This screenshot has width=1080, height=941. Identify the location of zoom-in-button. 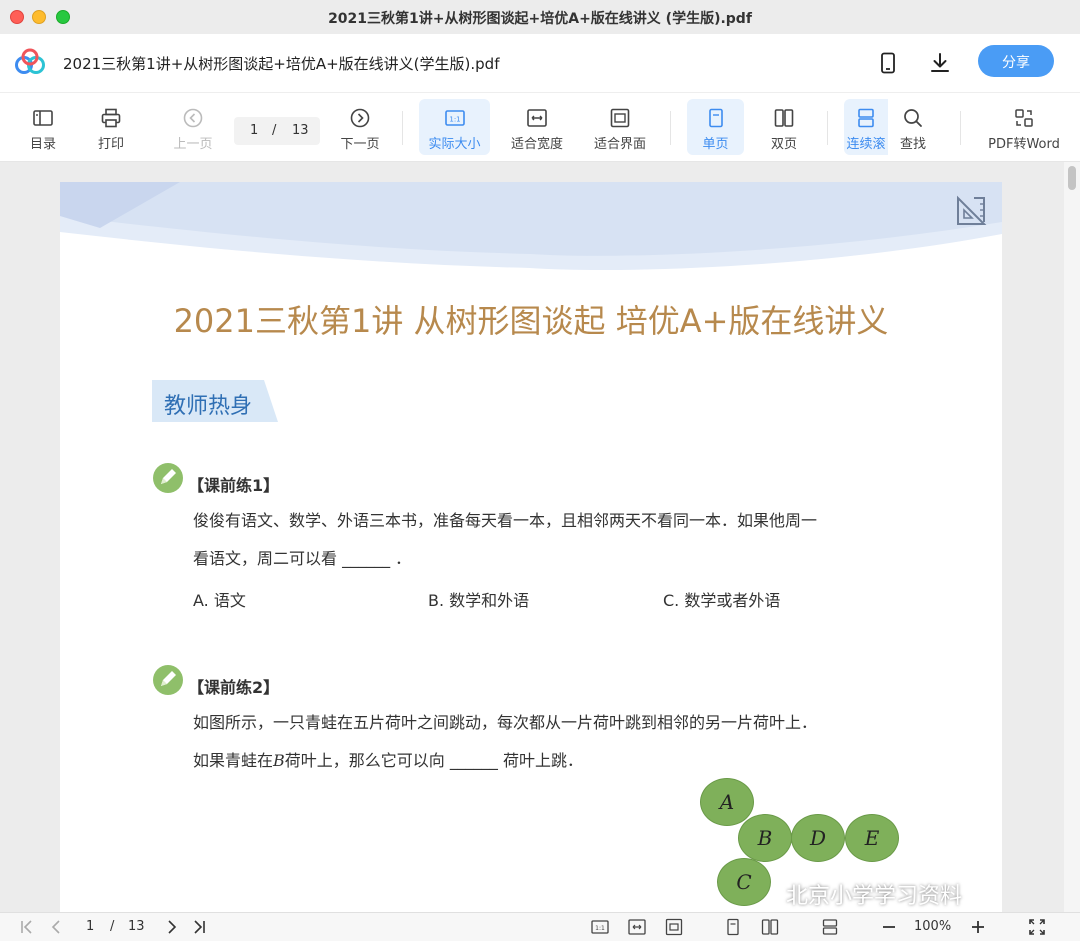
(978, 927).